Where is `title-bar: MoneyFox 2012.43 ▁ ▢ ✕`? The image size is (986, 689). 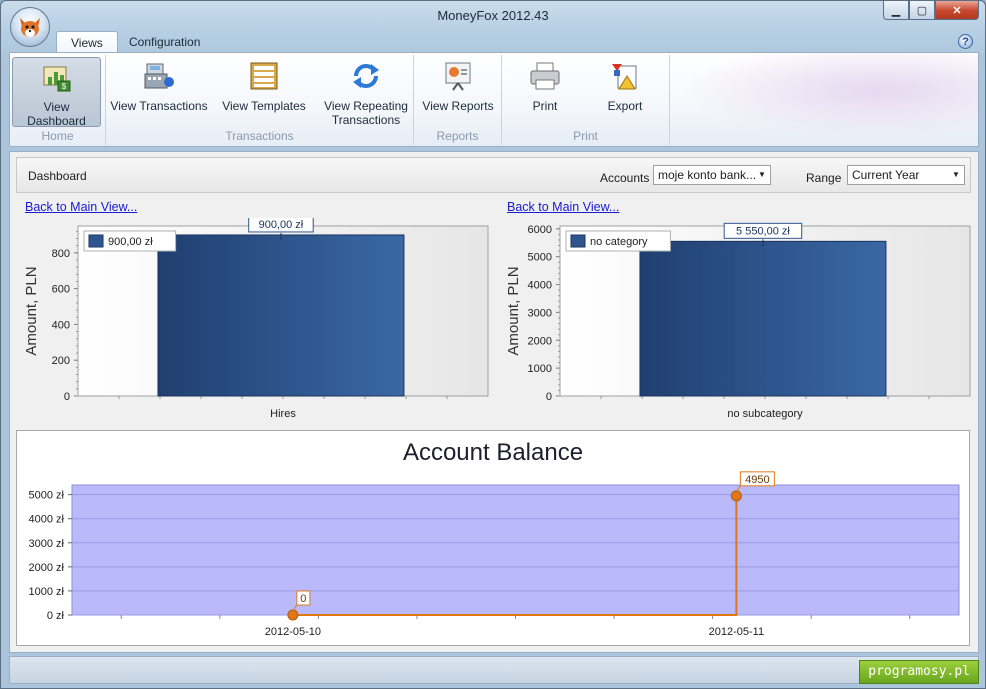 title-bar: MoneyFox 2012.43 ▁ ▢ ✕ is located at coordinates (493, 16).